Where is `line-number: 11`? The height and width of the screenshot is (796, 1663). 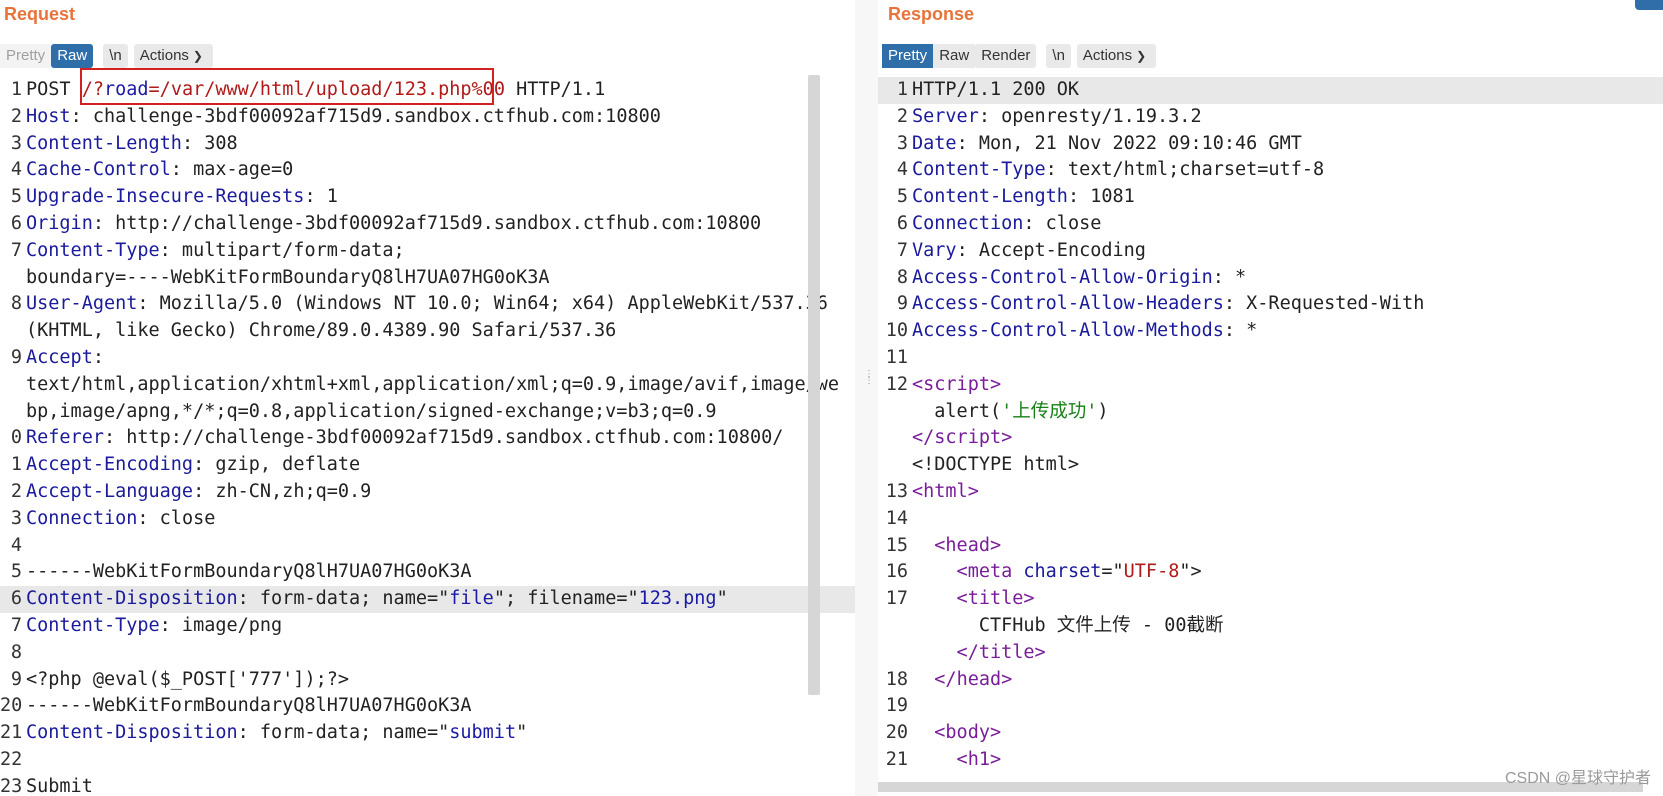 line-number: 11 is located at coordinates (896, 357).